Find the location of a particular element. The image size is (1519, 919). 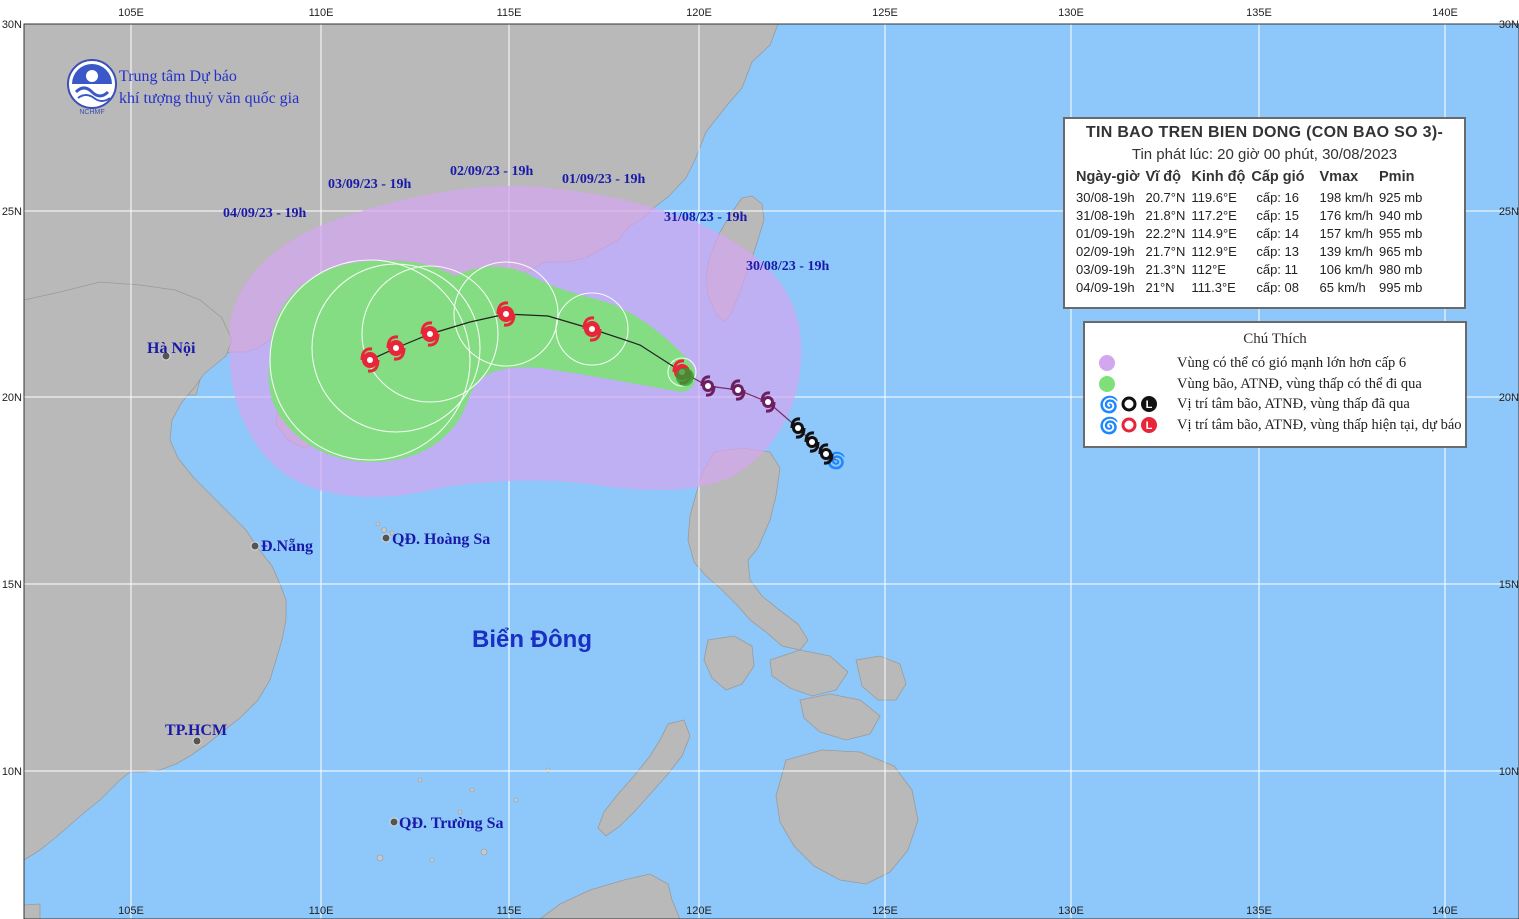

col-header: Vĩ độ is located at coordinates (1163, 177).